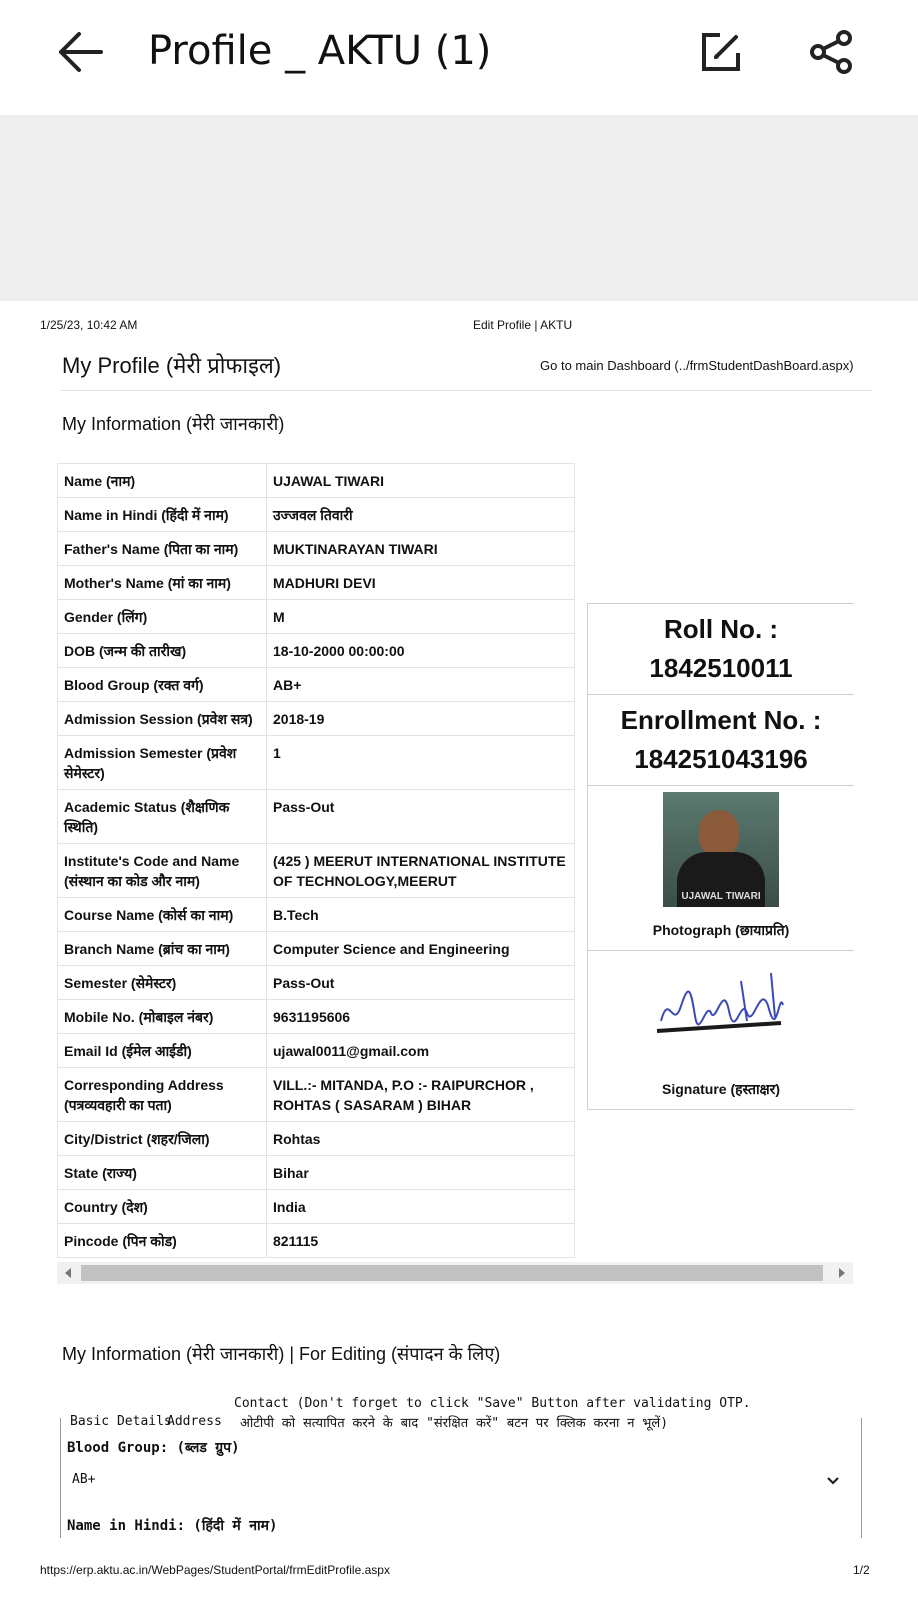  Describe the element at coordinates (721, 668) in the screenshot. I see `roll-number: 1842510011` at that location.